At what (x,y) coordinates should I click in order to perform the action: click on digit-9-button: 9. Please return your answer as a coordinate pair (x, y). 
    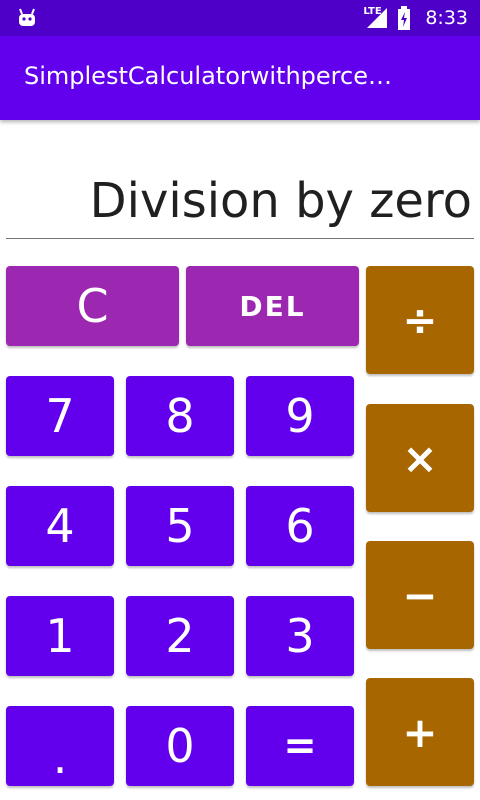
    Looking at the image, I should click on (300, 416).